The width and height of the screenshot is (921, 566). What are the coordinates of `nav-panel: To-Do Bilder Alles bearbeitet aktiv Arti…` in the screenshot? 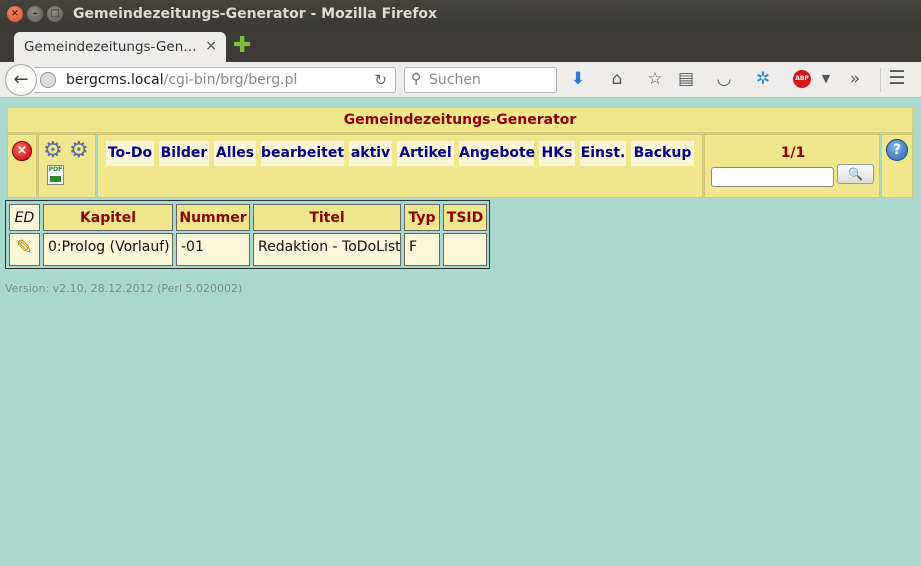 It's located at (400, 166).